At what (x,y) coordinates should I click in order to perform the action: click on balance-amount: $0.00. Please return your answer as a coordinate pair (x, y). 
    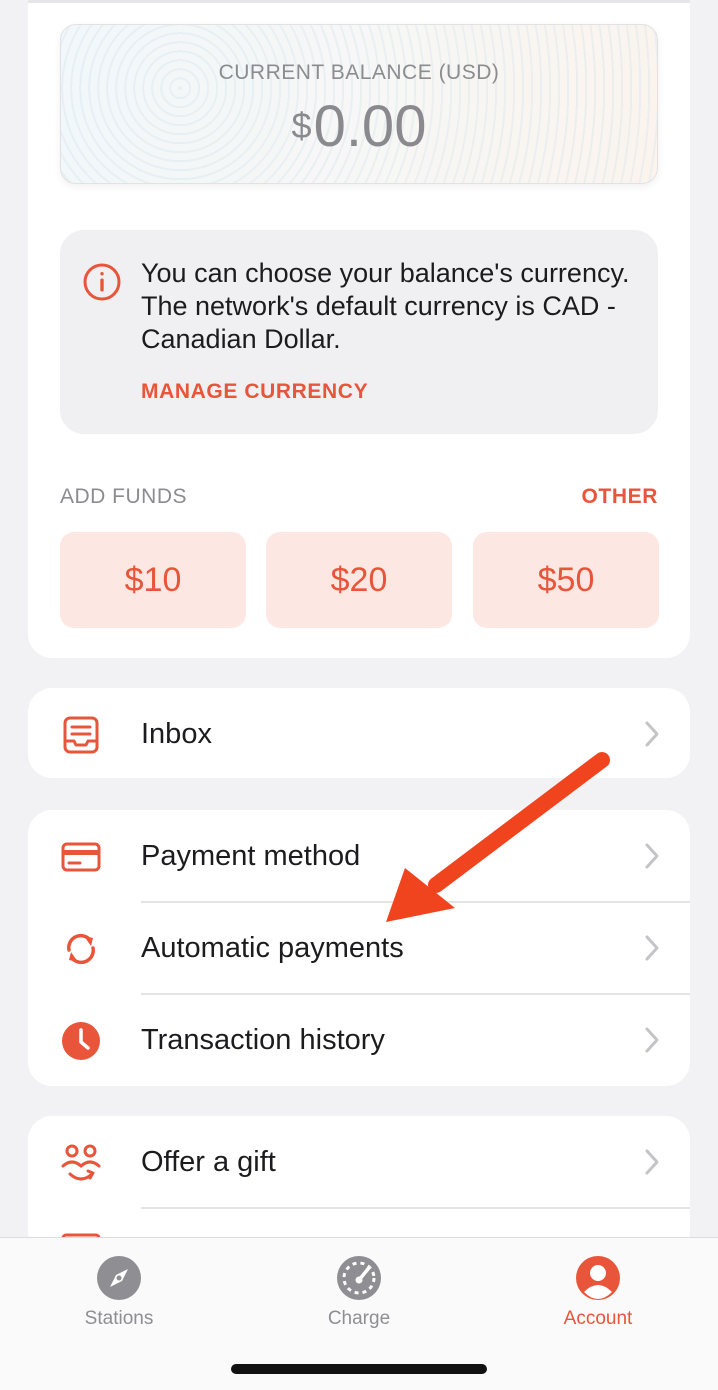
    Looking at the image, I should click on (359, 126).